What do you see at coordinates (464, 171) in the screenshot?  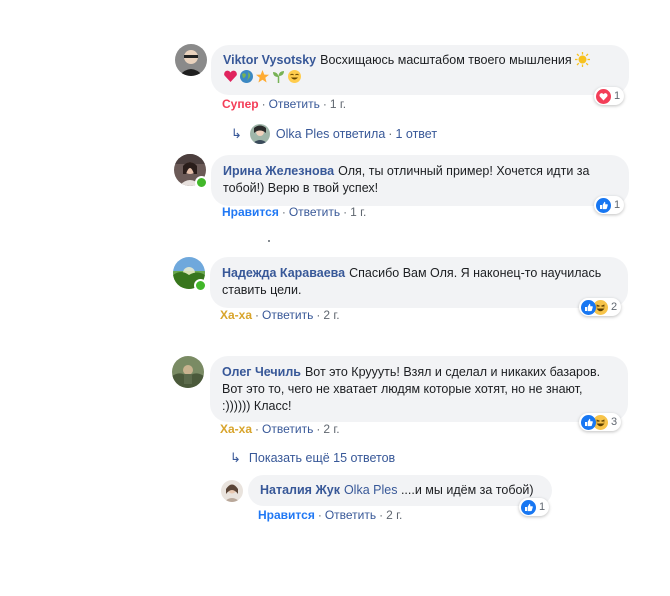 I see `comment-text: Оля, ты отличный пример! Хочется идти за` at bounding box center [464, 171].